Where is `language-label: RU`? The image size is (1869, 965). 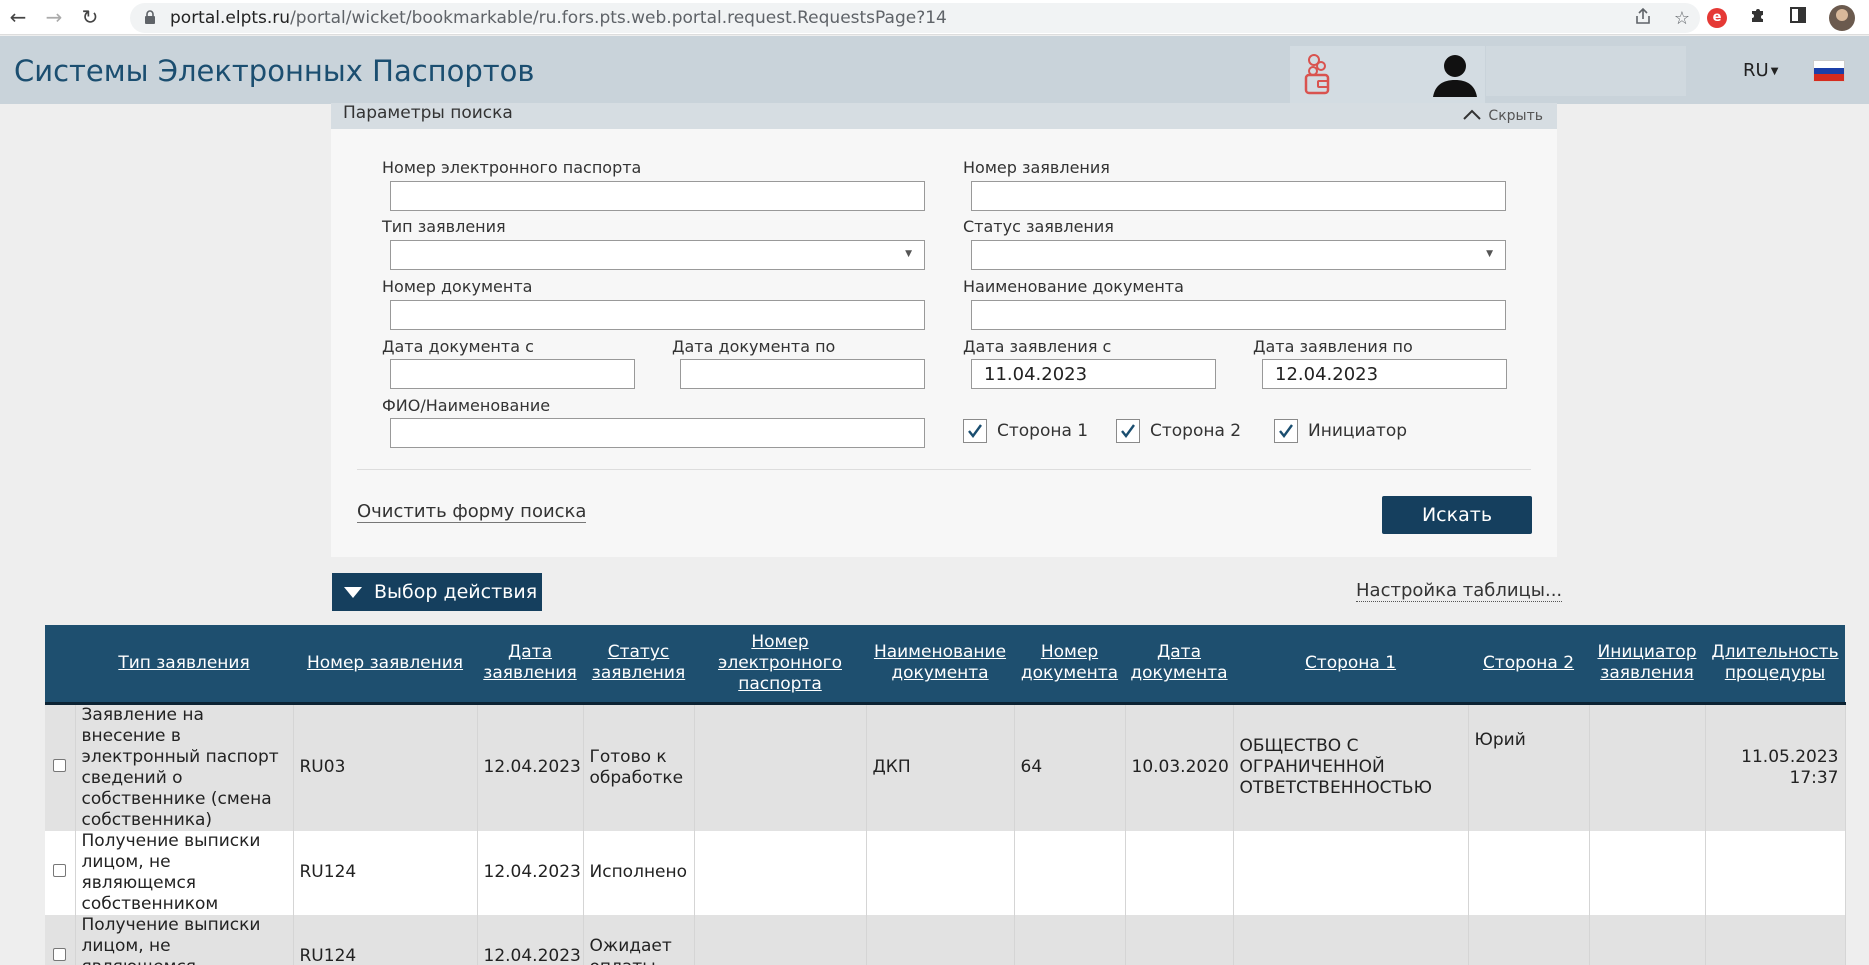
language-label: RU is located at coordinates (1756, 70).